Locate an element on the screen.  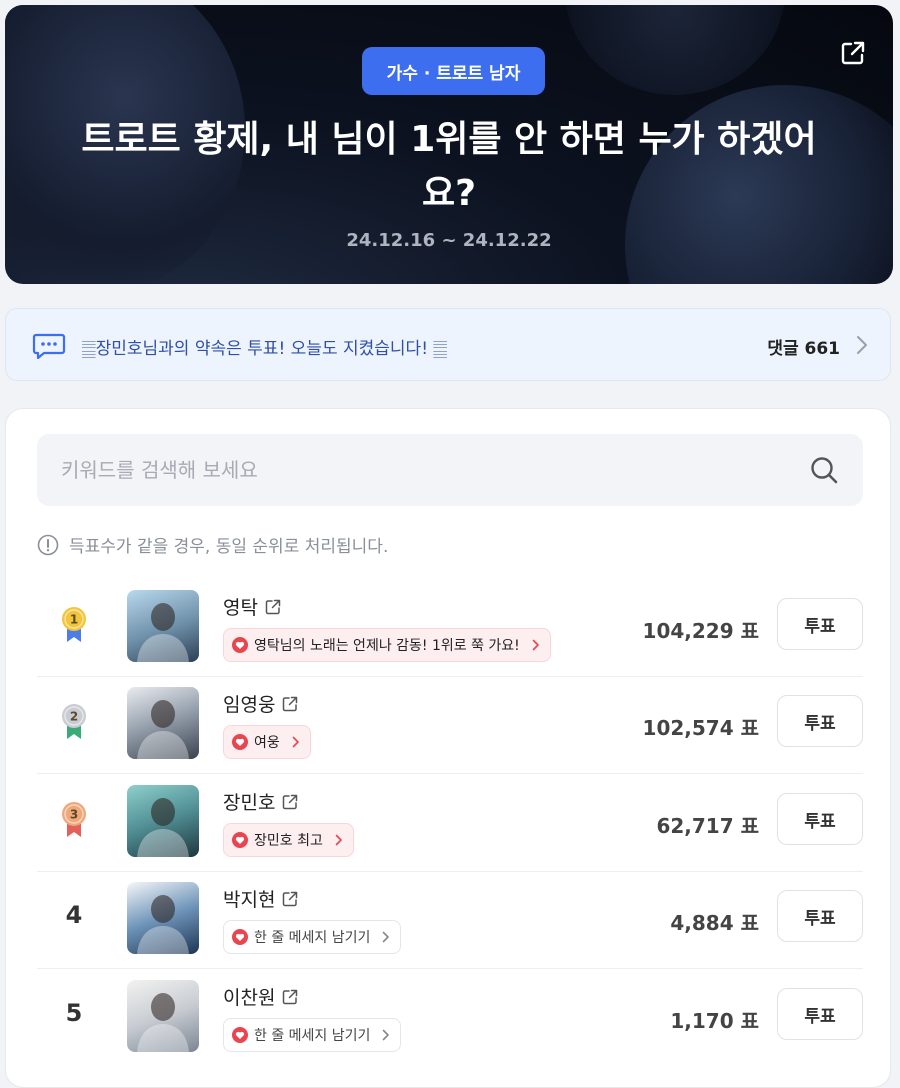
singer-name: 박지현 is located at coordinates (249, 898).